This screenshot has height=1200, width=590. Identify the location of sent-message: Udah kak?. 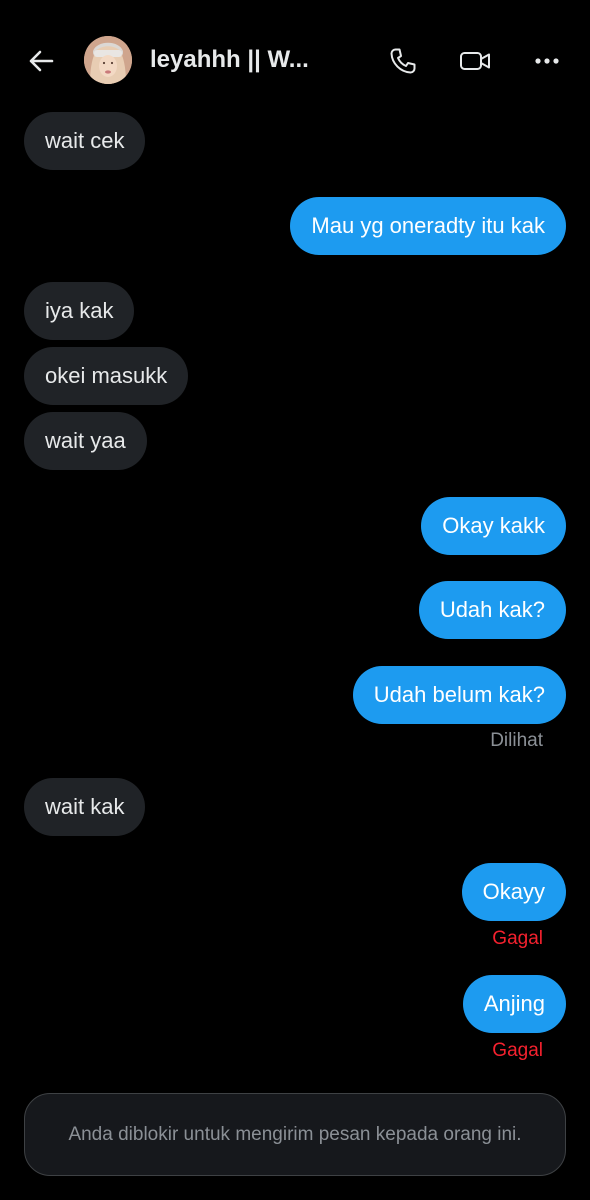
(492, 610).